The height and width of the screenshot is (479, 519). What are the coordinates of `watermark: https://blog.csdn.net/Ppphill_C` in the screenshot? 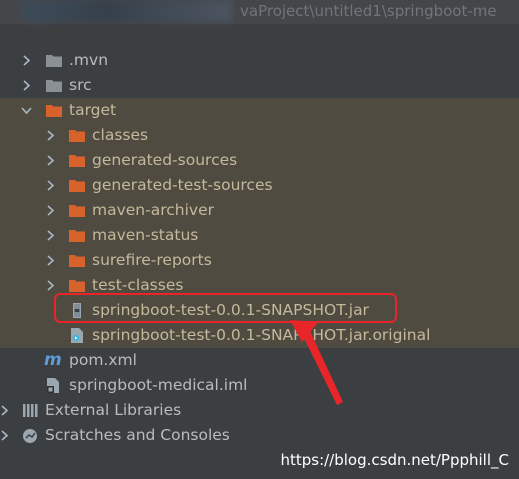 It's located at (394, 460).